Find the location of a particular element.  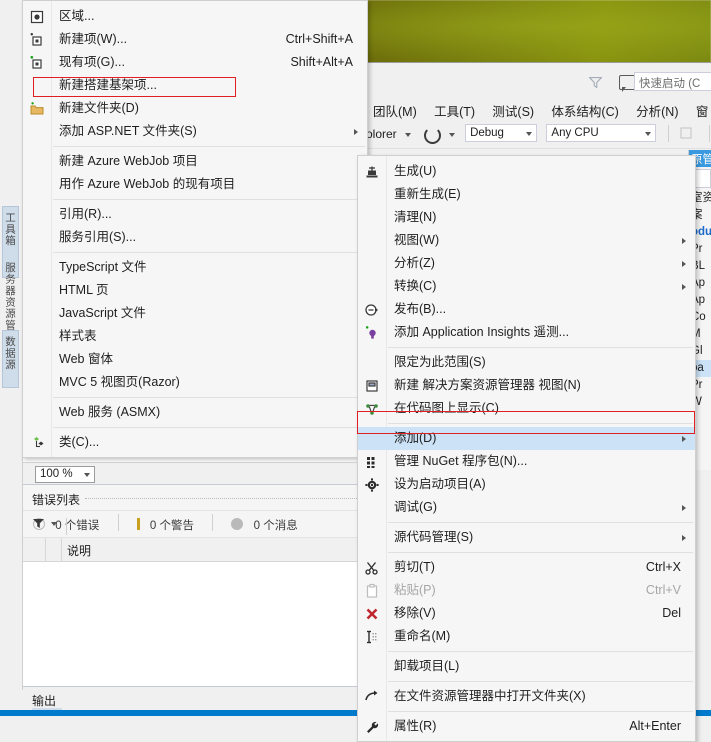

menu-item: 添加 ASP.NET 文件夹(S) is located at coordinates (195, 131).